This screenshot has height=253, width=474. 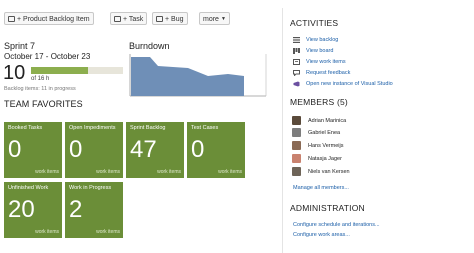 I want to click on sprint-progress-fill, so click(x=60, y=70).